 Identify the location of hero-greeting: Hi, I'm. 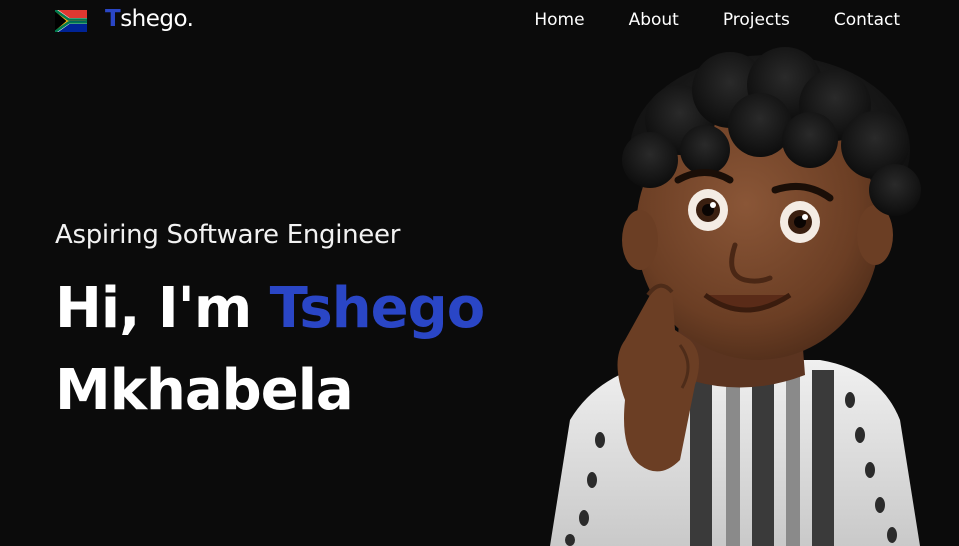
(162, 308).